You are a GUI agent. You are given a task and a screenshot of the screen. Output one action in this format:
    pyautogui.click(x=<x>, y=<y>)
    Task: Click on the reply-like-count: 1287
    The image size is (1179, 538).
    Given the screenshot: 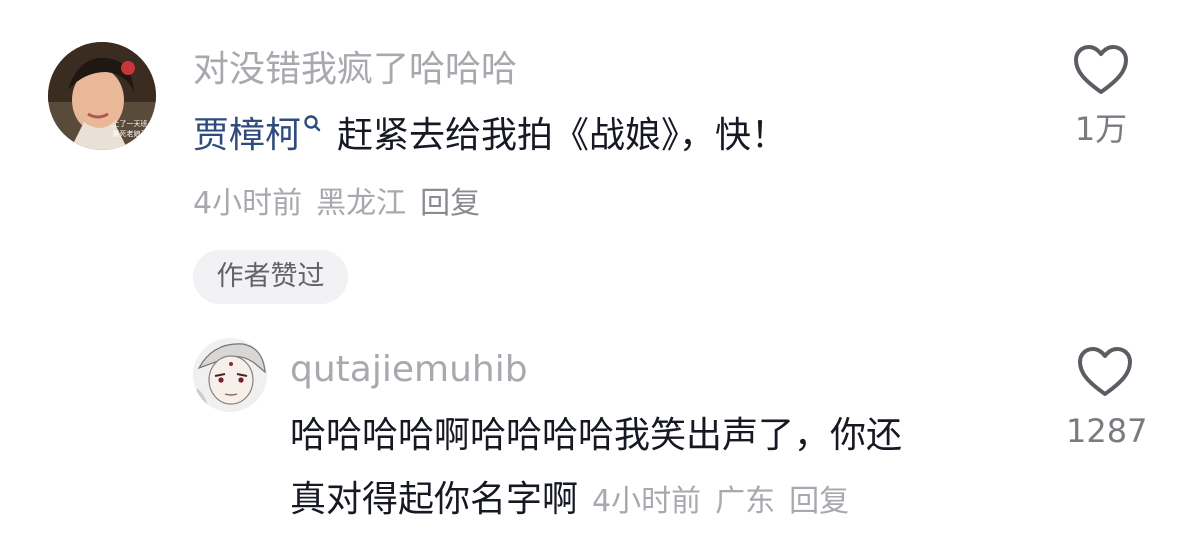 What is the action you would take?
    pyautogui.click(x=1107, y=431)
    